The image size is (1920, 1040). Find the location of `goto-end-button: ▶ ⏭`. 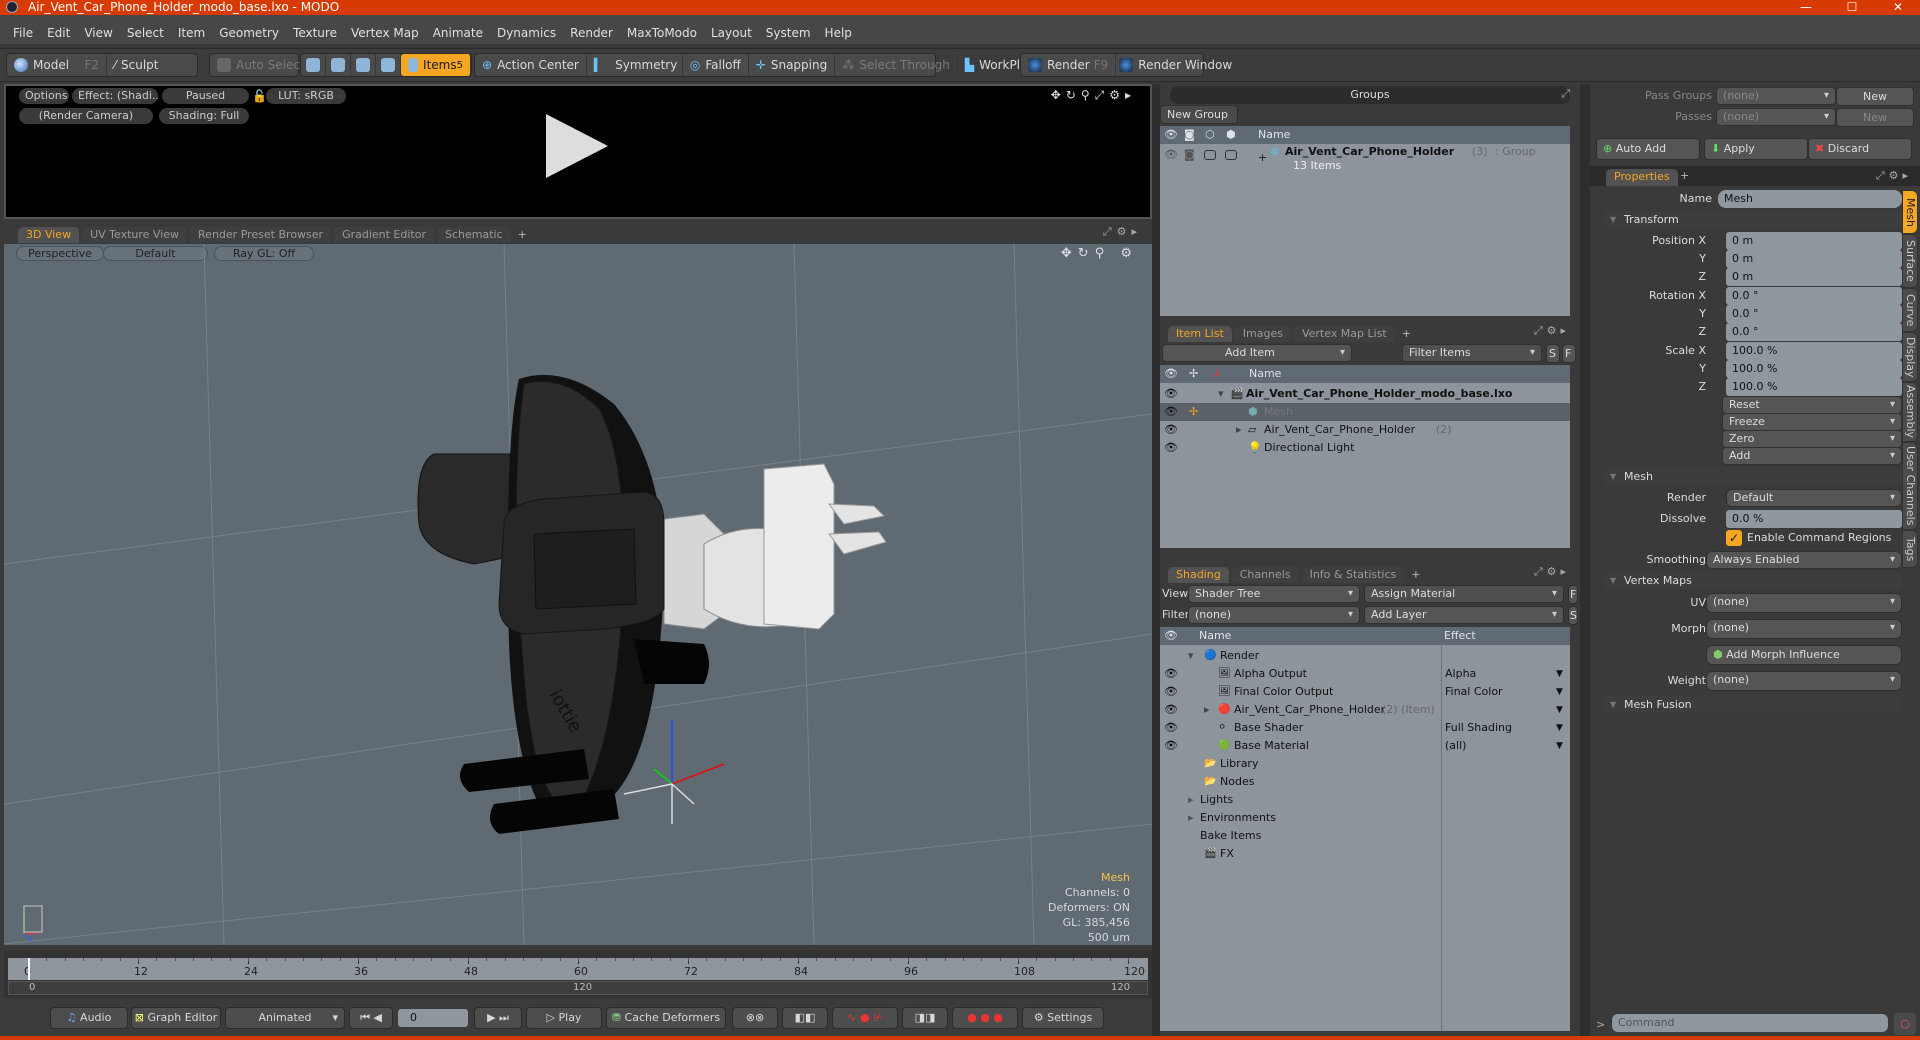

goto-end-button: ▶ ⏭ is located at coordinates (498, 1018).